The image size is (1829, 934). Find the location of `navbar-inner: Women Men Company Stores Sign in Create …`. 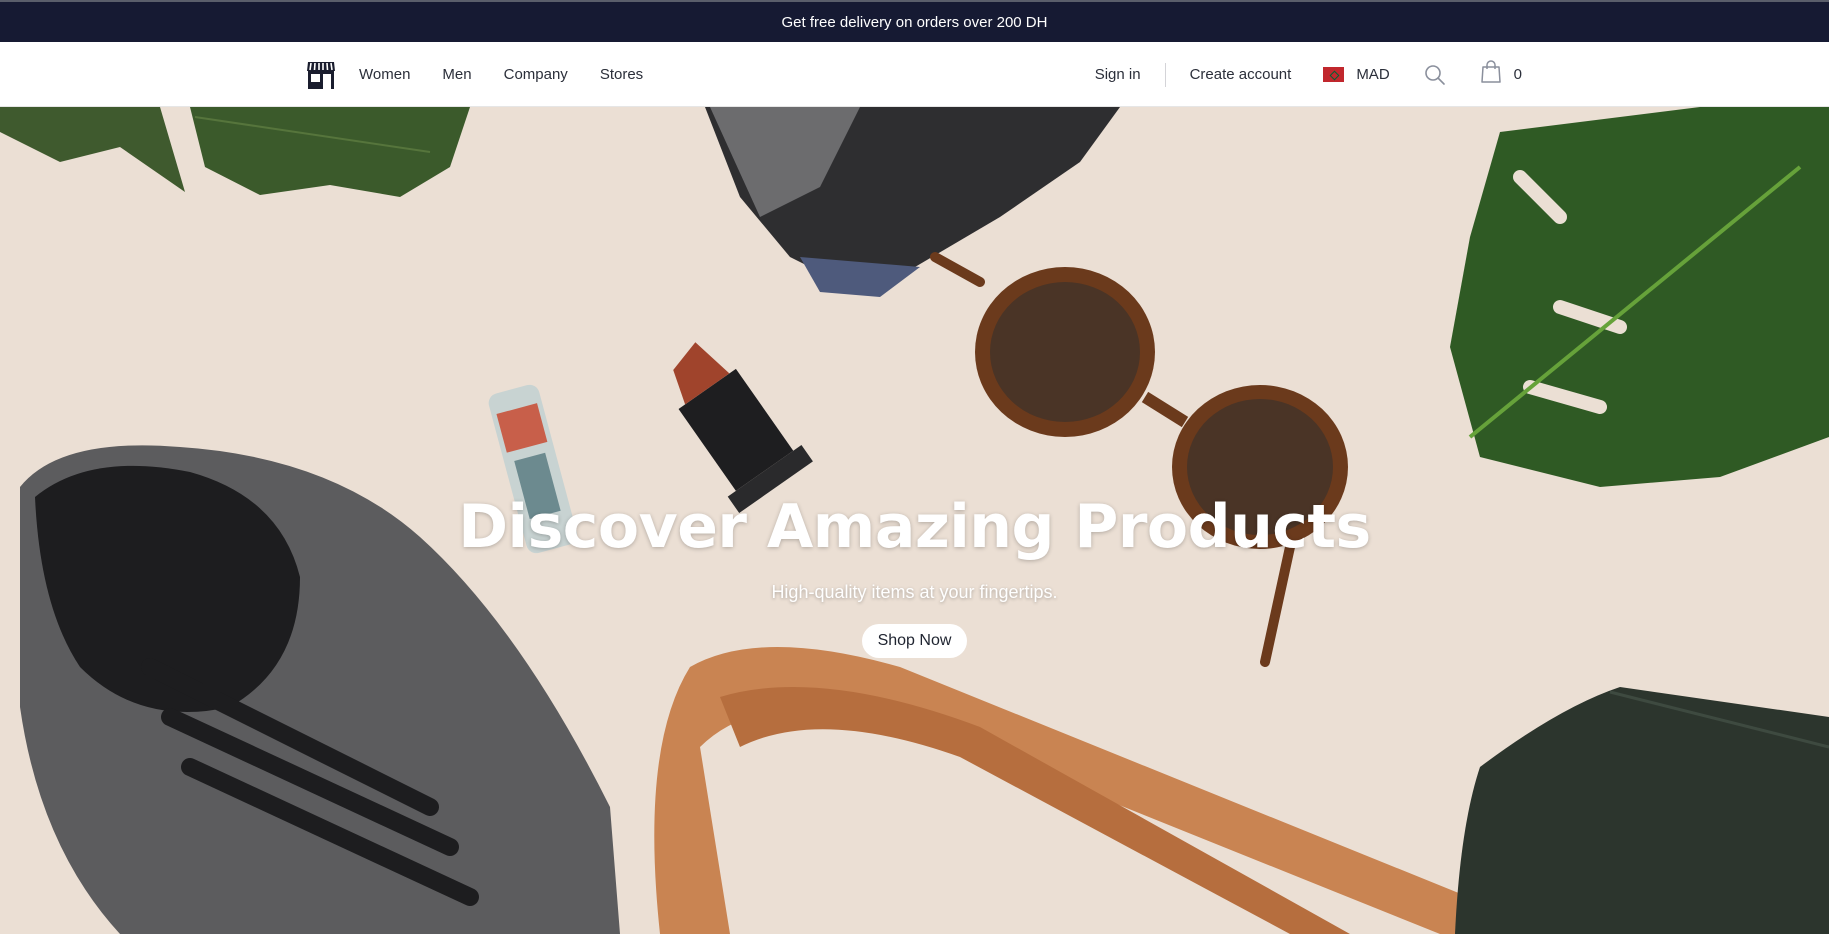

navbar-inner: Women Men Company Stores Sign in Create … is located at coordinates (913, 74).